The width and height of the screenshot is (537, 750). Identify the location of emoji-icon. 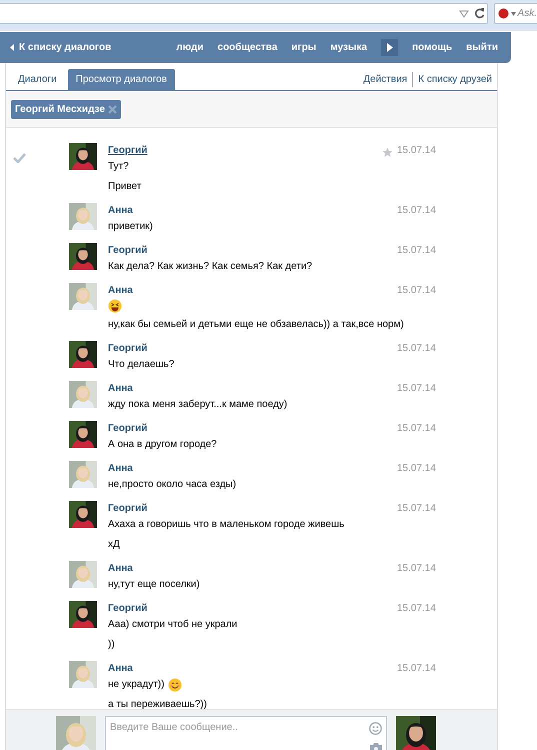
(375, 728).